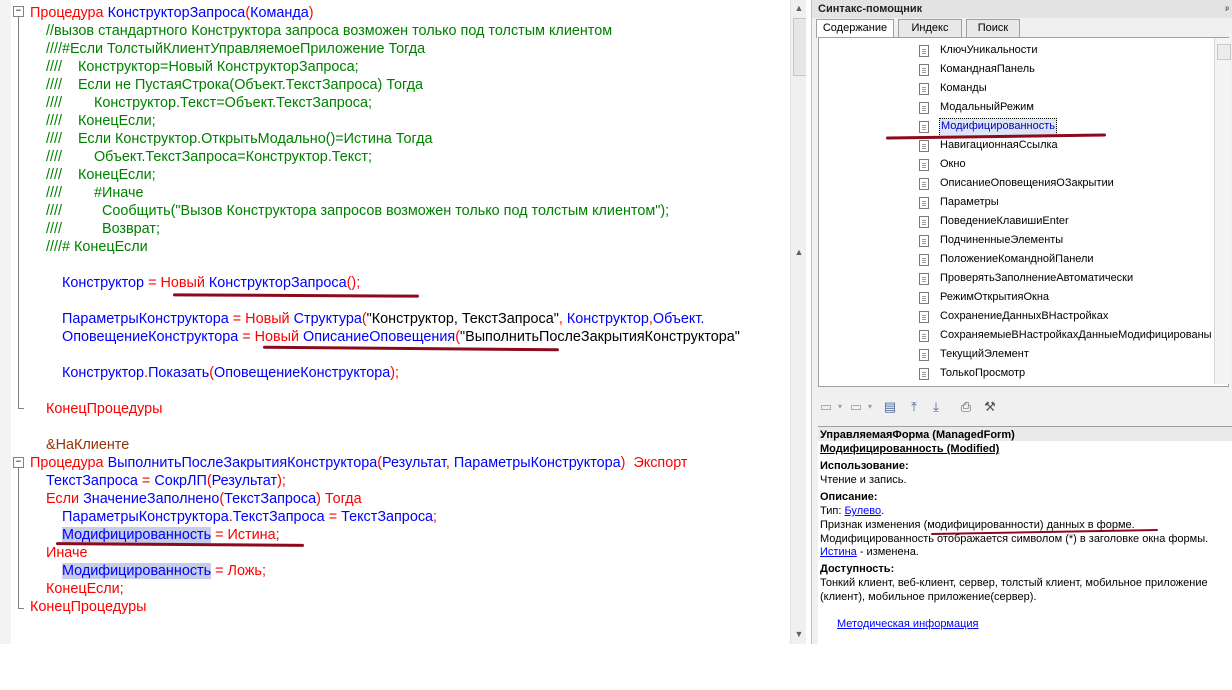  Describe the element at coordinates (838, 552) in the screenshot. I see `true-link: Истина` at that location.